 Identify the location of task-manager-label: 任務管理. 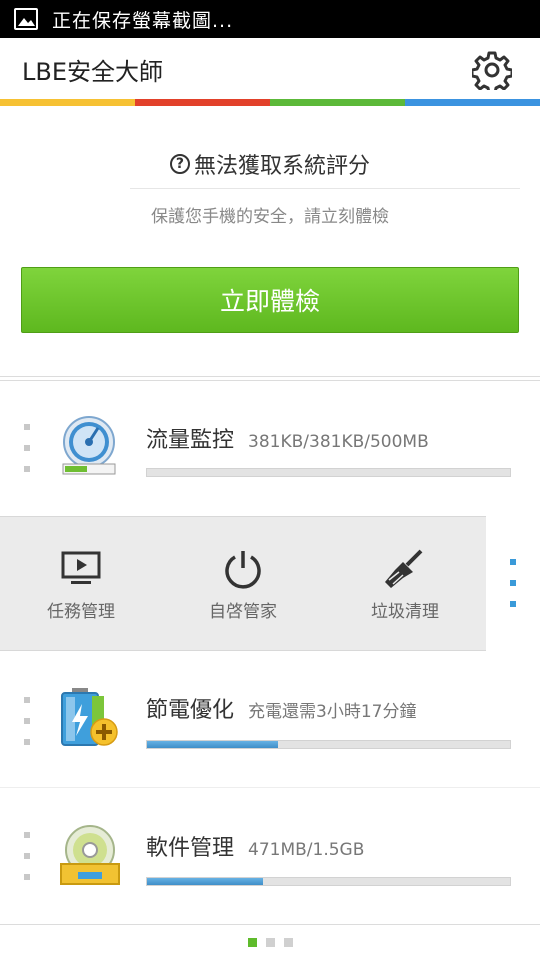
(81, 612).